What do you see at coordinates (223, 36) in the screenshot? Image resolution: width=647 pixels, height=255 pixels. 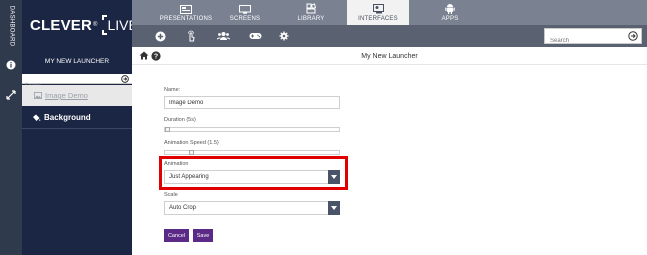 I see `users-icon` at bounding box center [223, 36].